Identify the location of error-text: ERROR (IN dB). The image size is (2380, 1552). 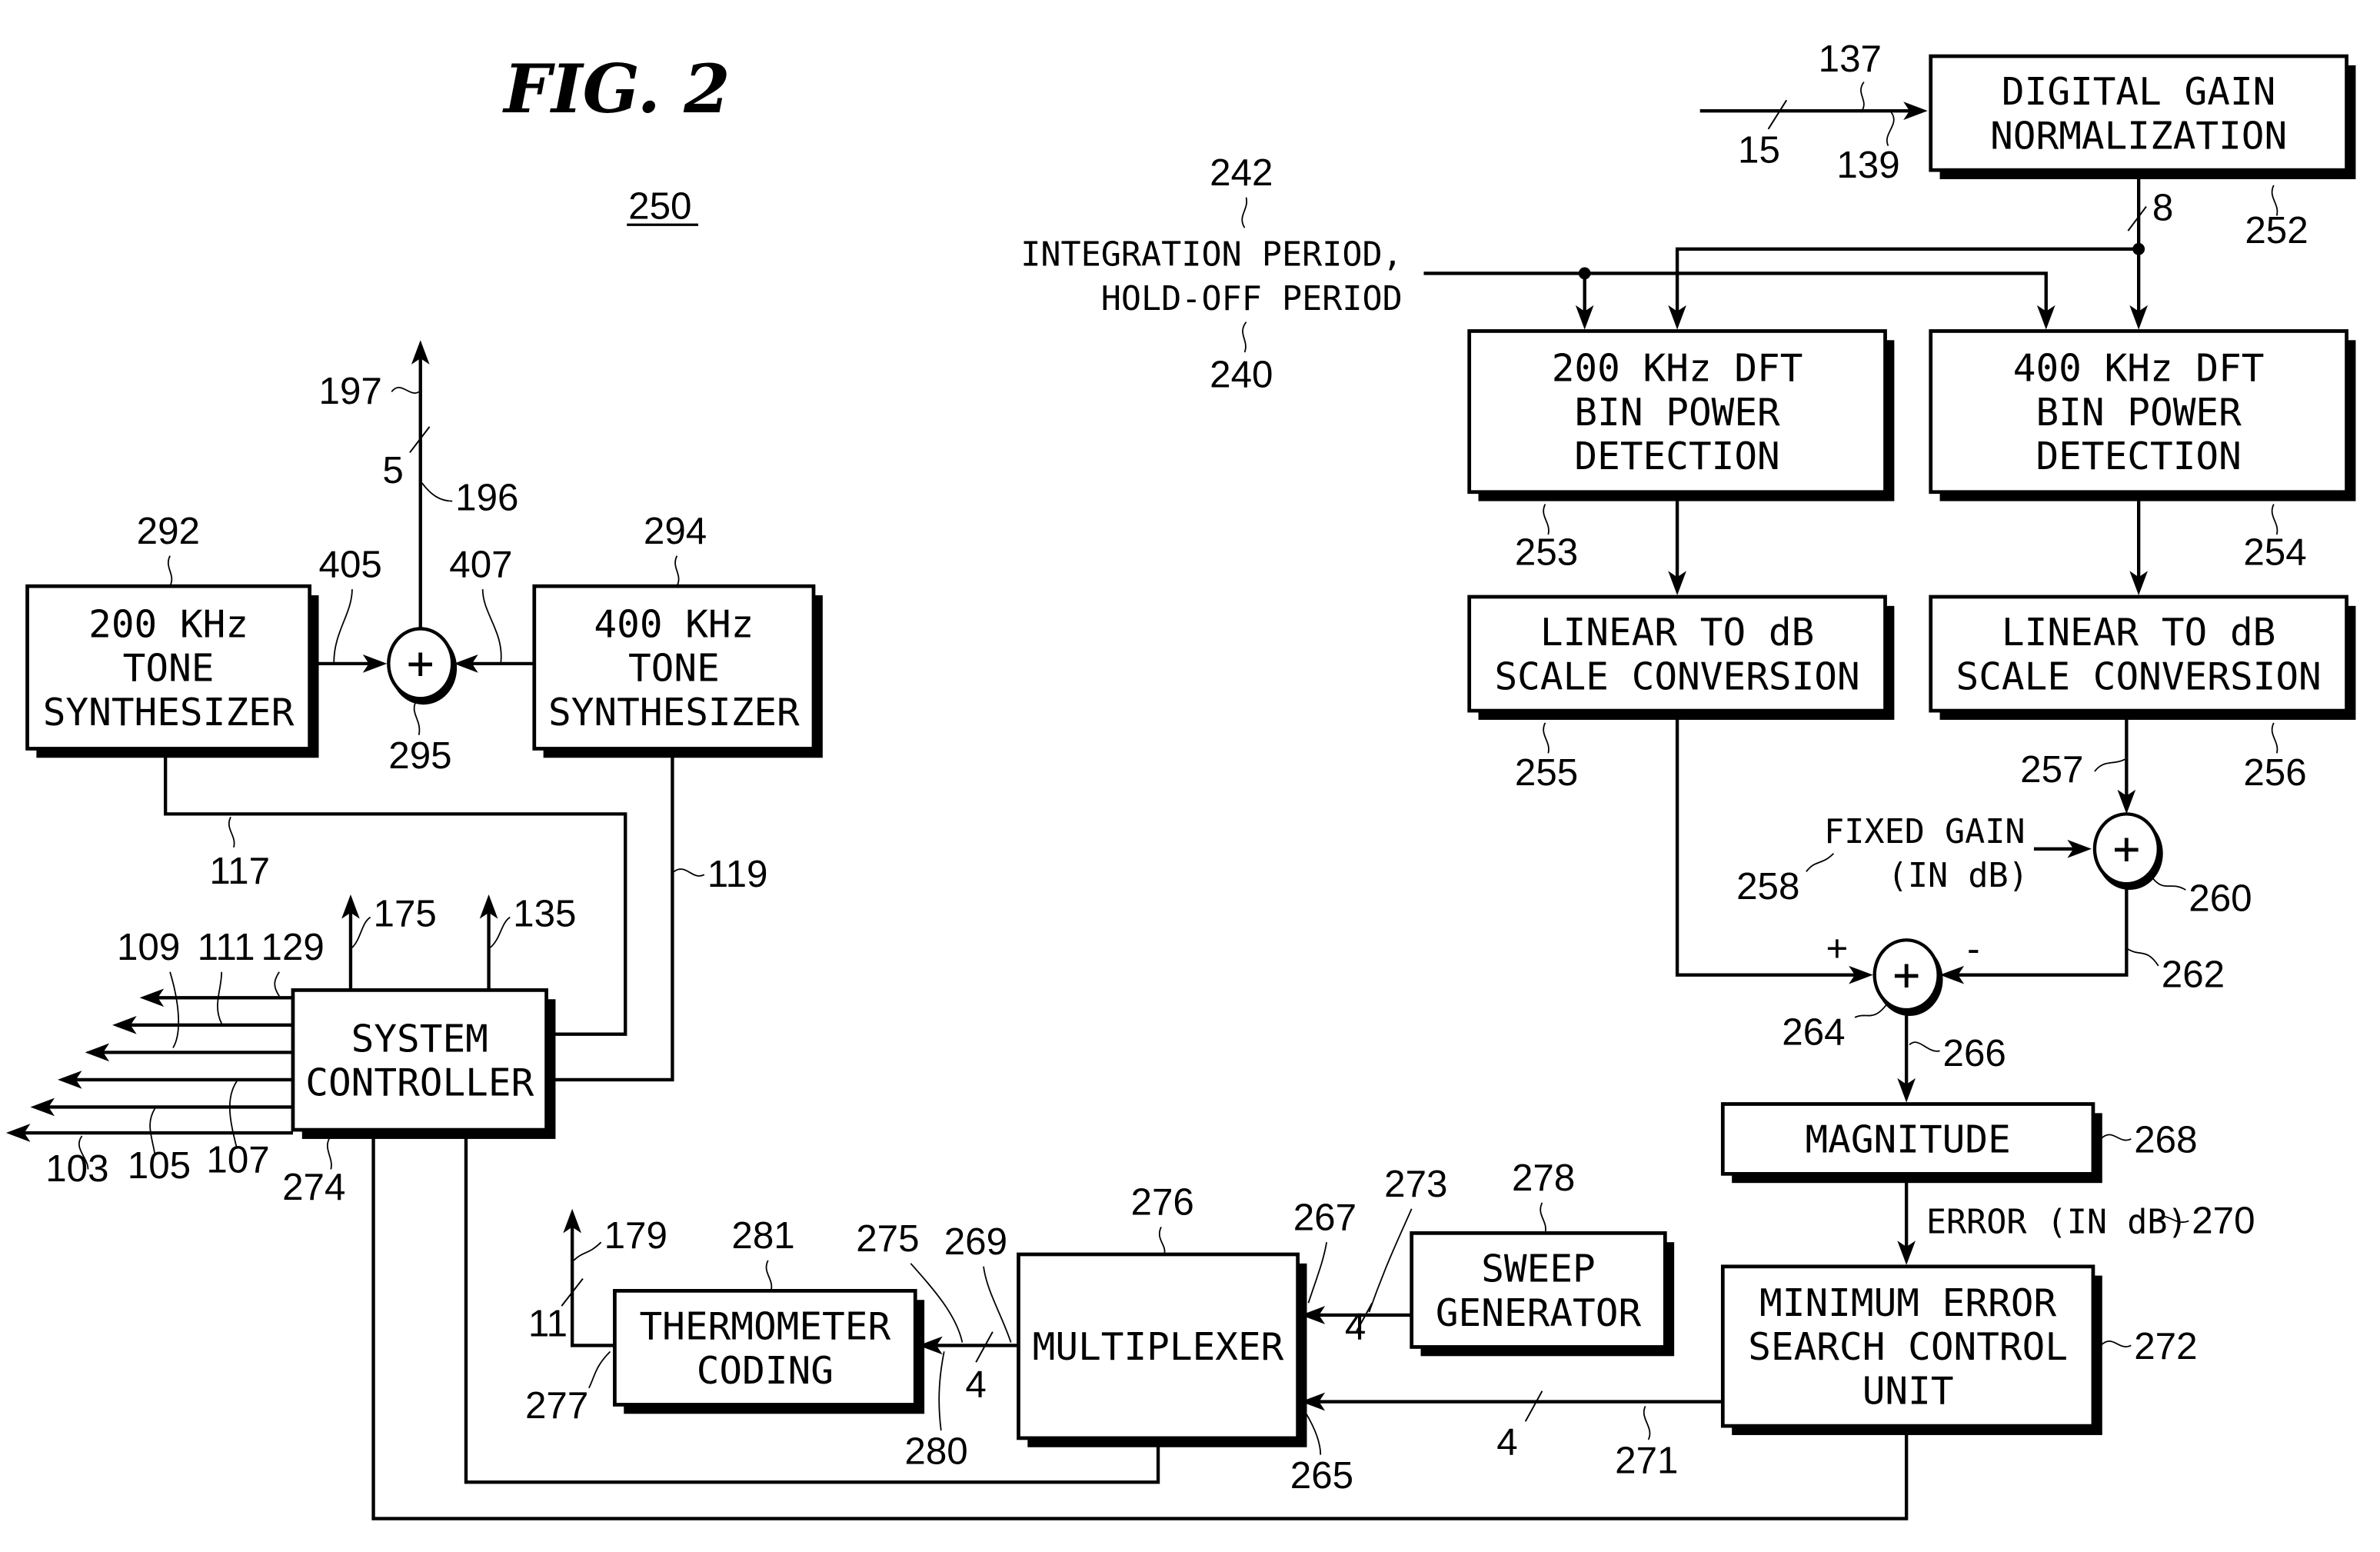
(2057, 1222).